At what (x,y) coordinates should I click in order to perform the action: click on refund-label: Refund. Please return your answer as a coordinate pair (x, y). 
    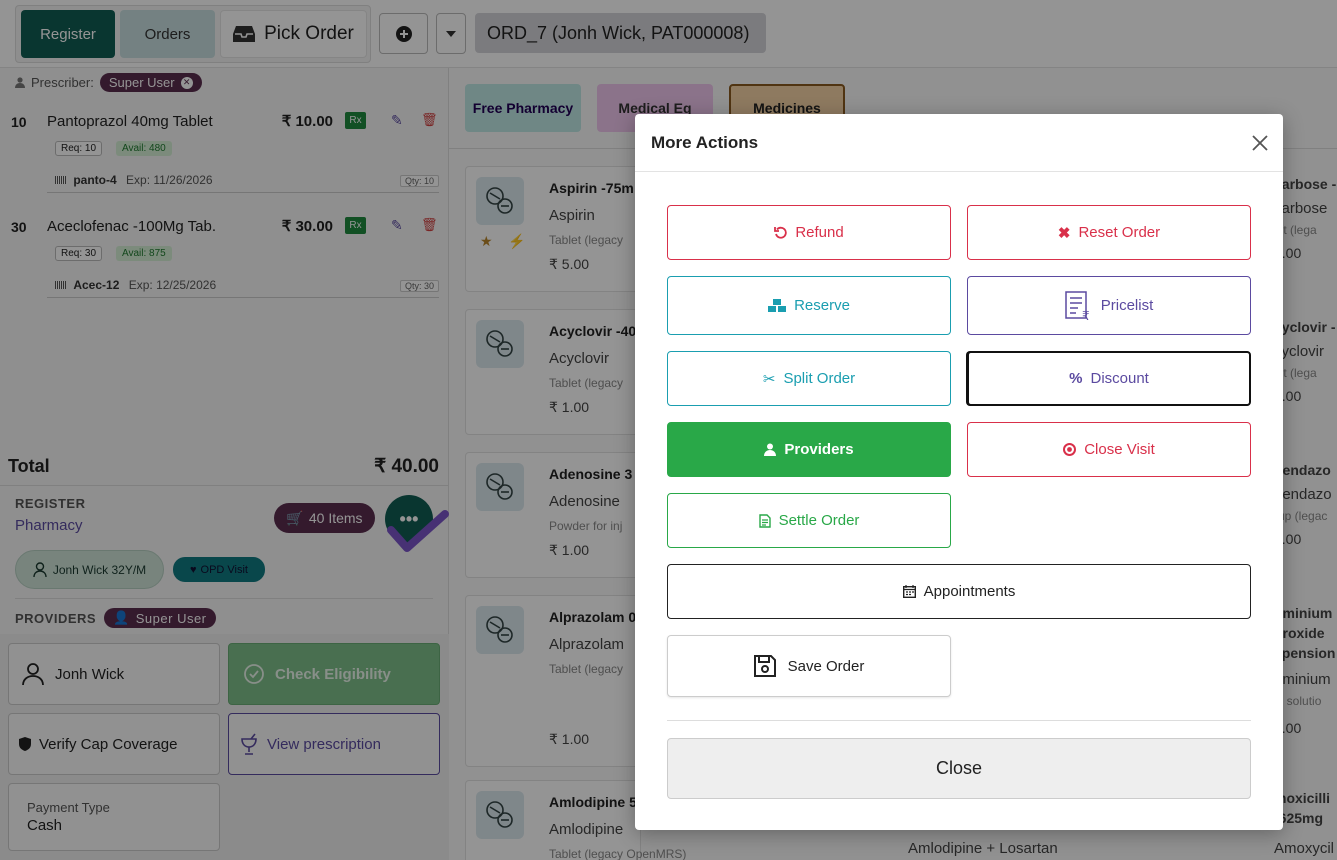
    Looking at the image, I should click on (819, 232).